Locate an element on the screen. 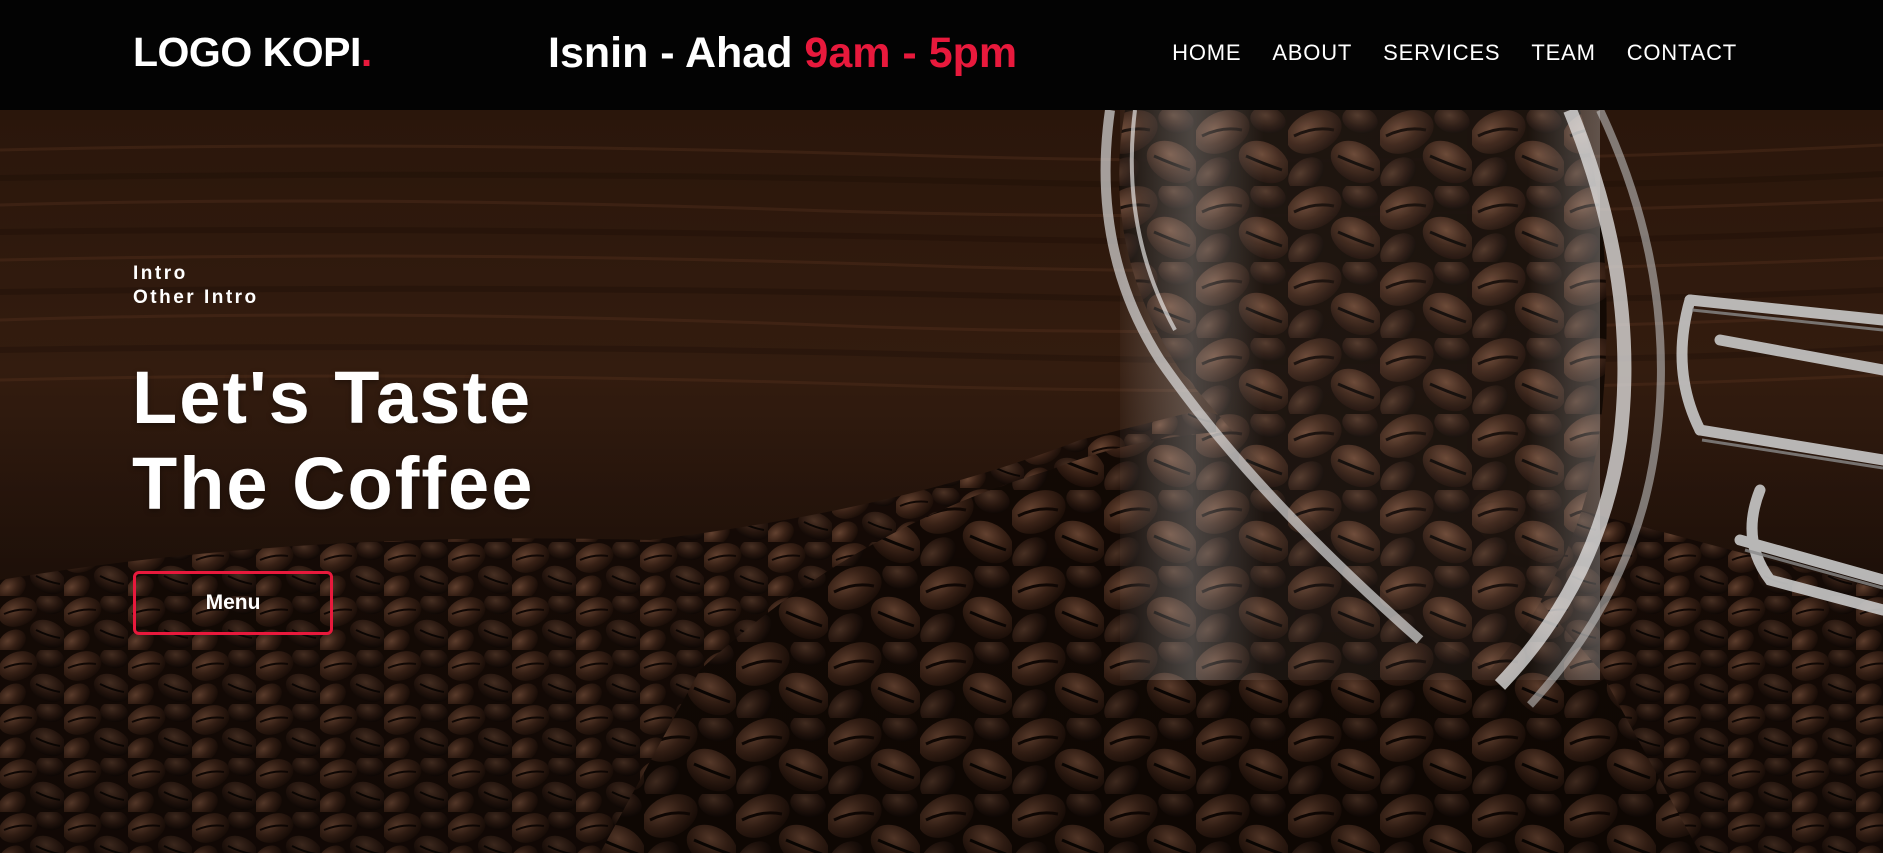 Image resolution: width=1883 pixels, height=853 pixels. logo: LOGO KOPI. is located at coordinates (252, 52).